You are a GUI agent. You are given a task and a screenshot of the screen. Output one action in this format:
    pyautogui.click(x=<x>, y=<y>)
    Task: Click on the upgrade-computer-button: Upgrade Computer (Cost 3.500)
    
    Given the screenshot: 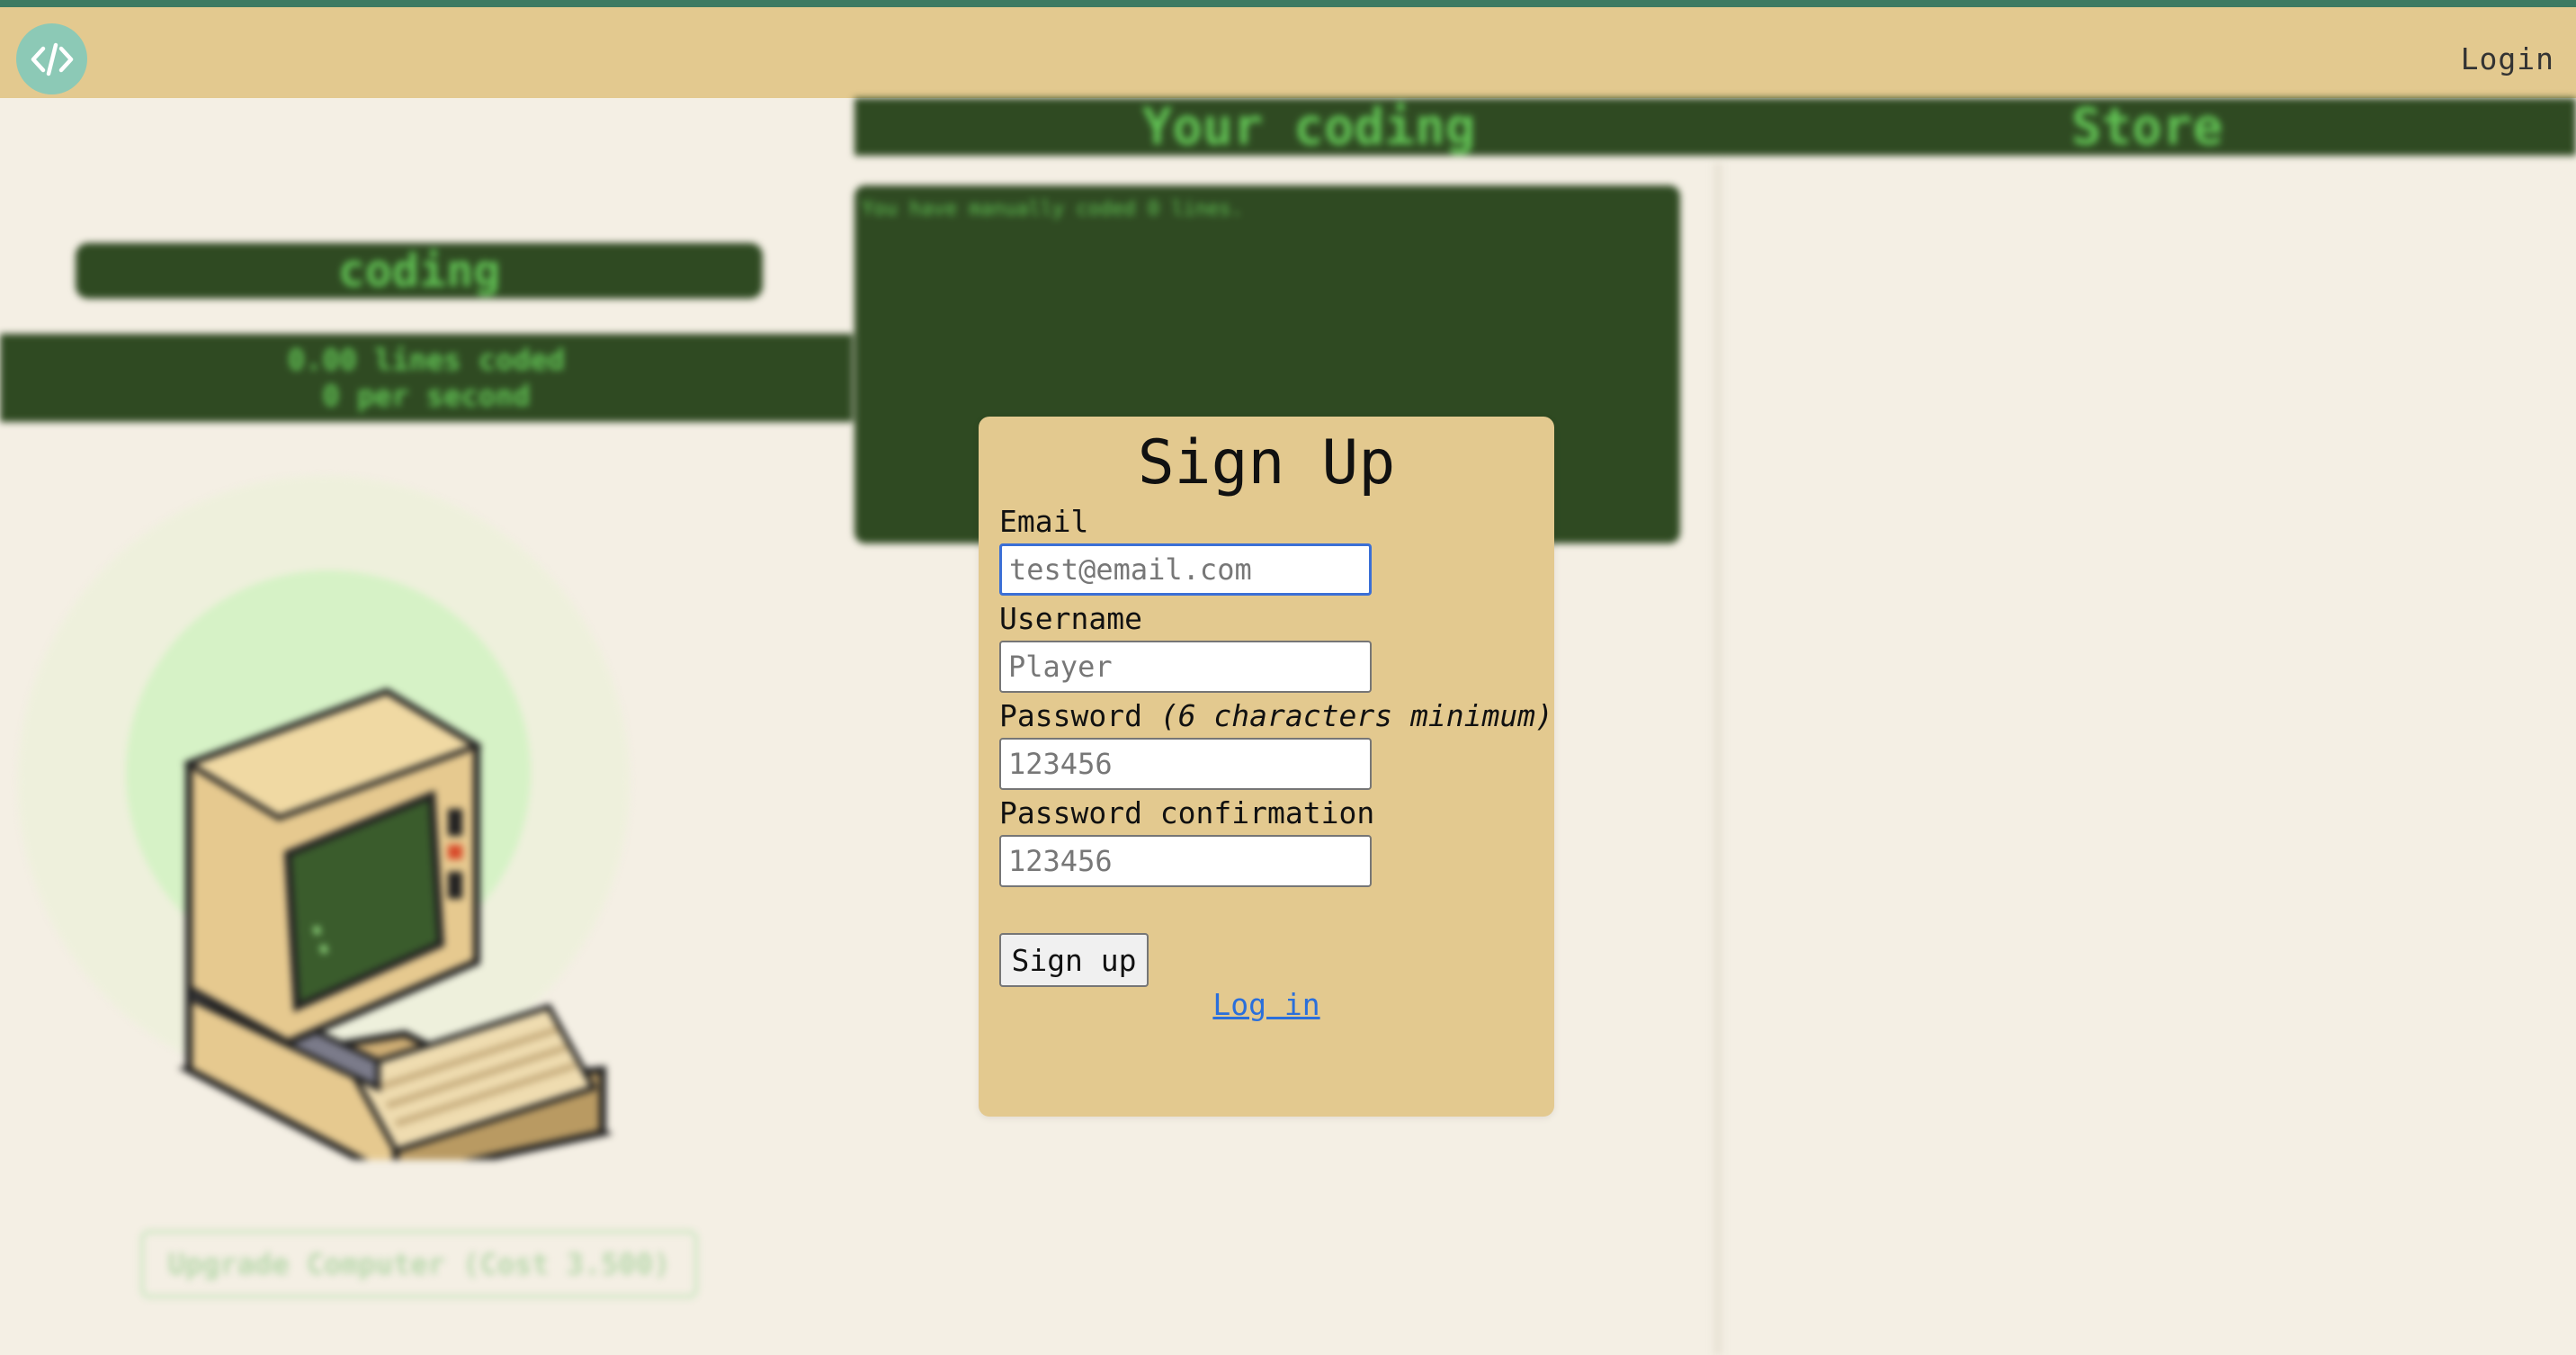 What is the action you would take?
    pyautogui.click(x=419, y=1264)
    